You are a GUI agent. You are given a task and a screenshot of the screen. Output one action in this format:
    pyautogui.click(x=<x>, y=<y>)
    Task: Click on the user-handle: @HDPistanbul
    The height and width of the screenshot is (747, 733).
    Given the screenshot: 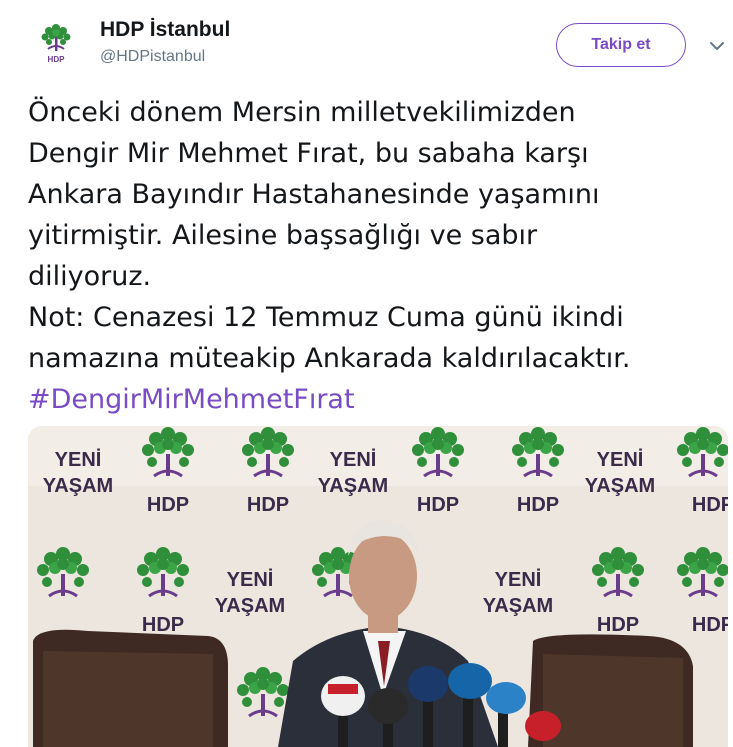 What is the action you would take?
    pyautogui.click(x=152, y=57)
    